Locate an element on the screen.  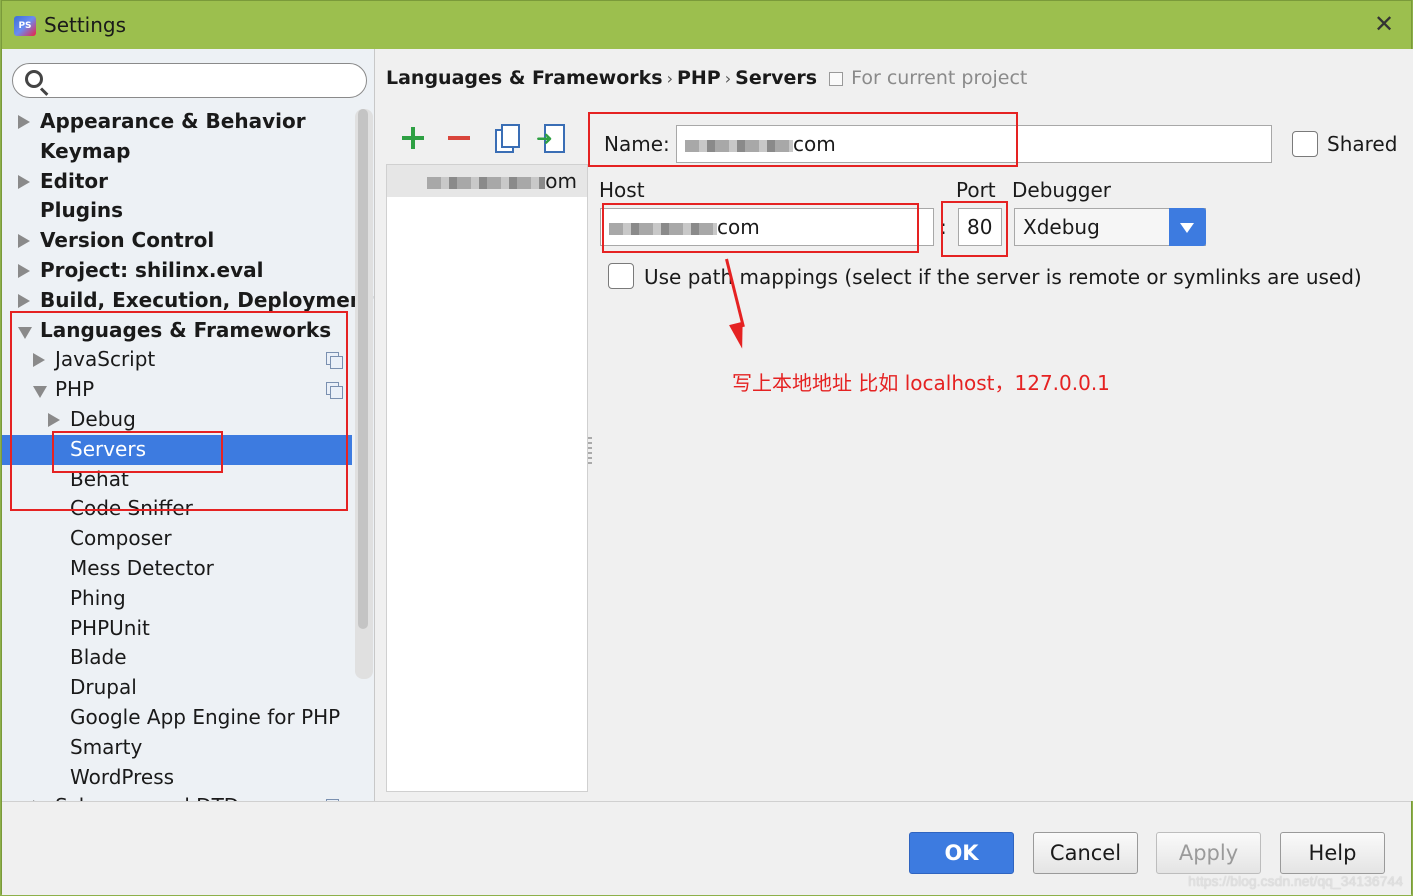
watermark: https://blog.csdn.net/qq_34136744 is located at coordinates (1295, 881).